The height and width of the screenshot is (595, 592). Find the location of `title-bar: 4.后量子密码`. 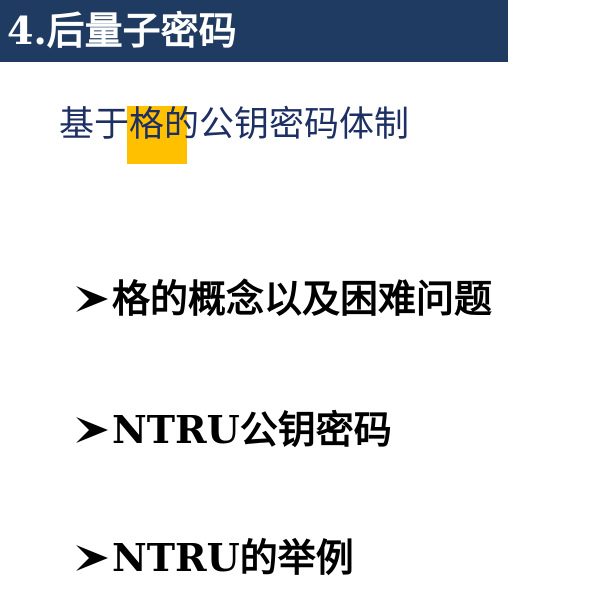

title-bar: 4.后量子密码 is located at coordinates (254, 31).